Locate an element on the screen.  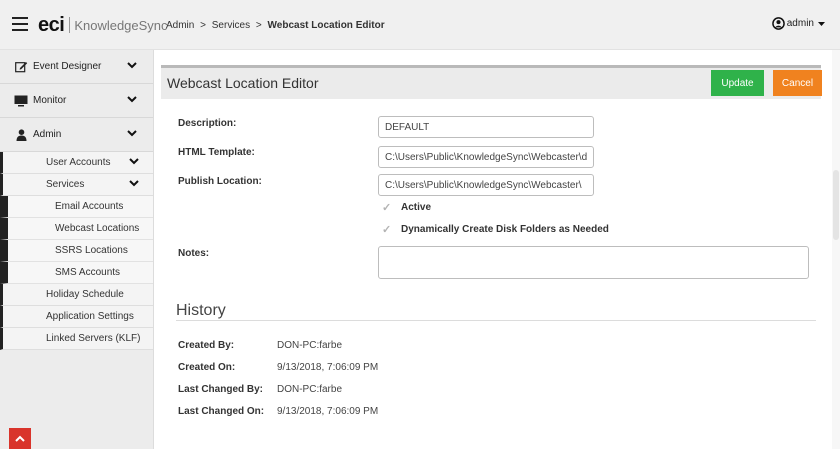
monitor-icon is located at coordinates (21, 101).